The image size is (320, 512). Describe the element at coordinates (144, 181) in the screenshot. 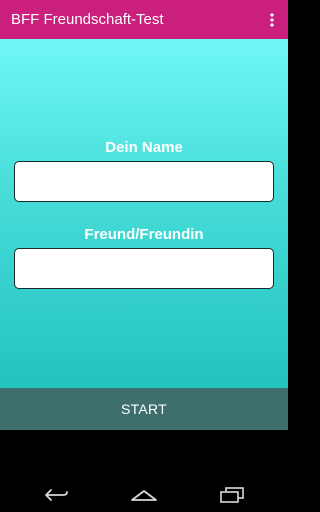

I see `name-input` at that location.